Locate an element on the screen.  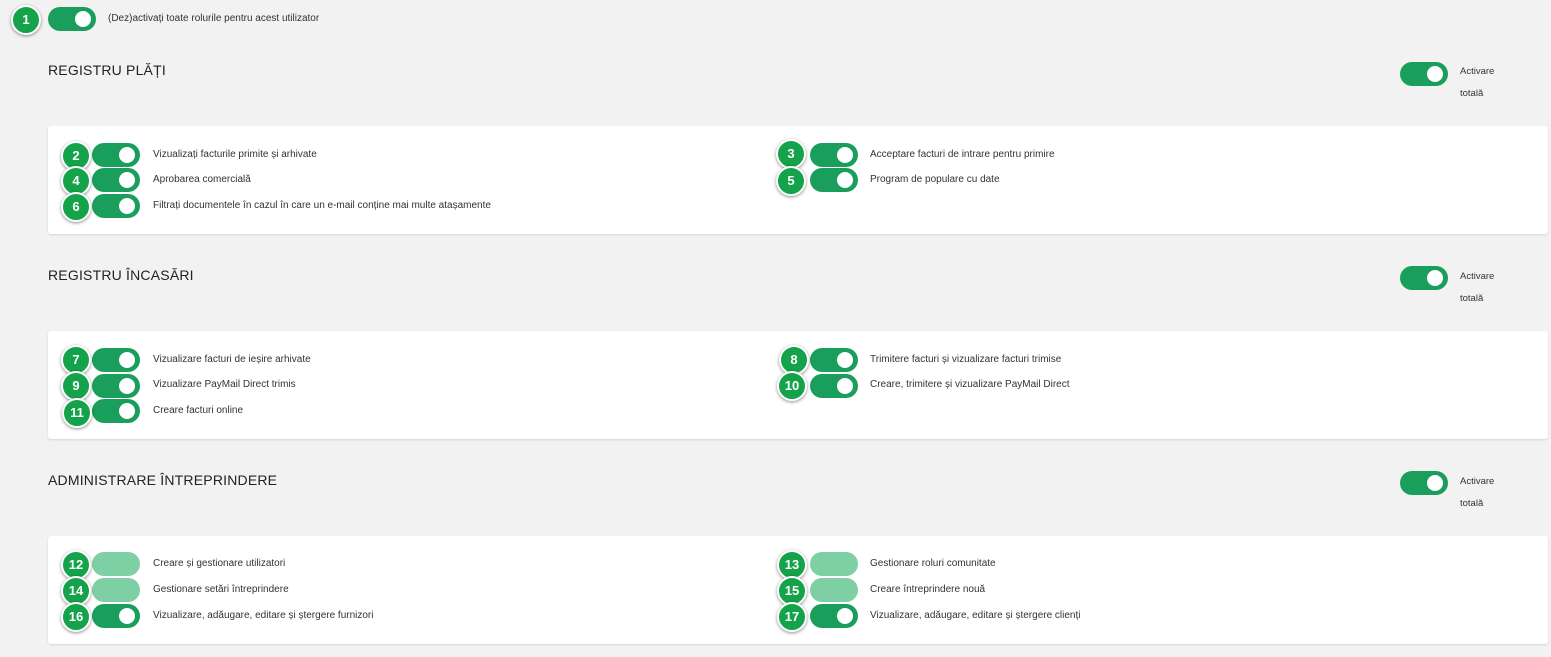
role-label: Vizualizare facturi de ieșire arhivate is located at coordinates (232, 359).